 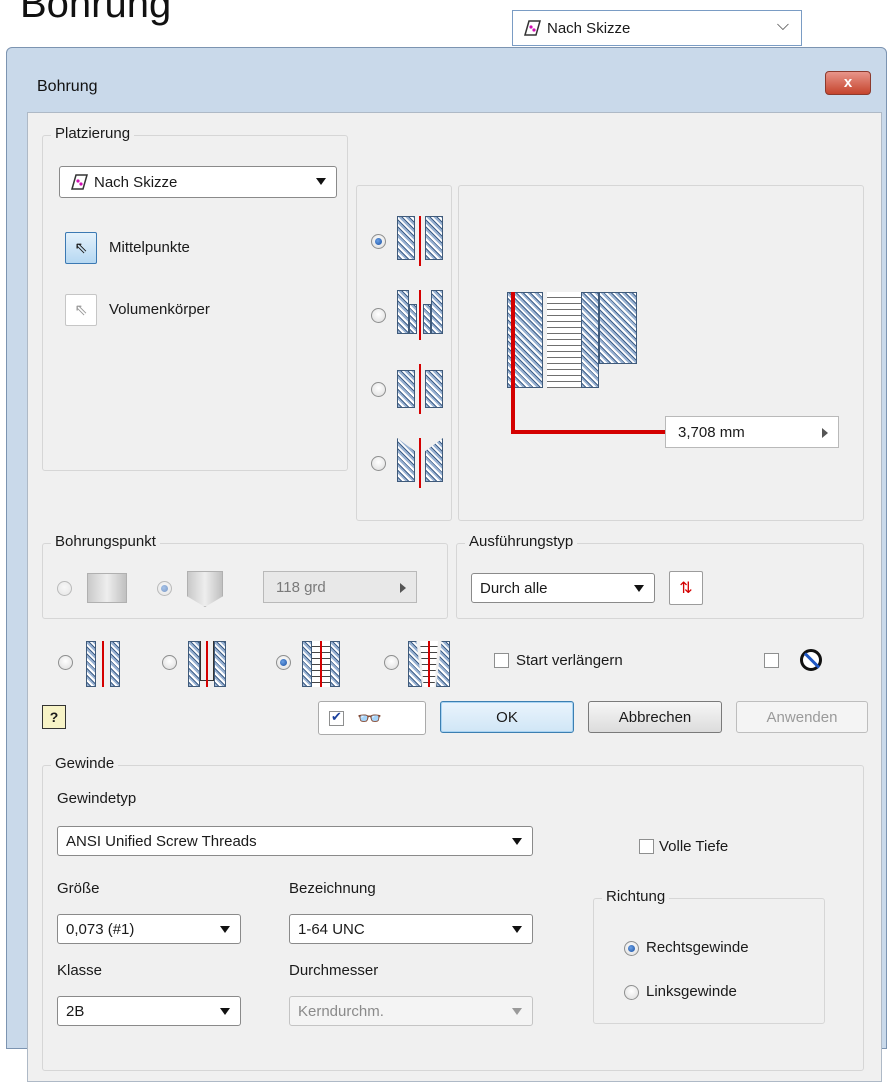 What do you see at coordinates (694, 846) in the screenshot?
I see `full-depth-label: Volle Tiefe` at bounding box center [694, 846].